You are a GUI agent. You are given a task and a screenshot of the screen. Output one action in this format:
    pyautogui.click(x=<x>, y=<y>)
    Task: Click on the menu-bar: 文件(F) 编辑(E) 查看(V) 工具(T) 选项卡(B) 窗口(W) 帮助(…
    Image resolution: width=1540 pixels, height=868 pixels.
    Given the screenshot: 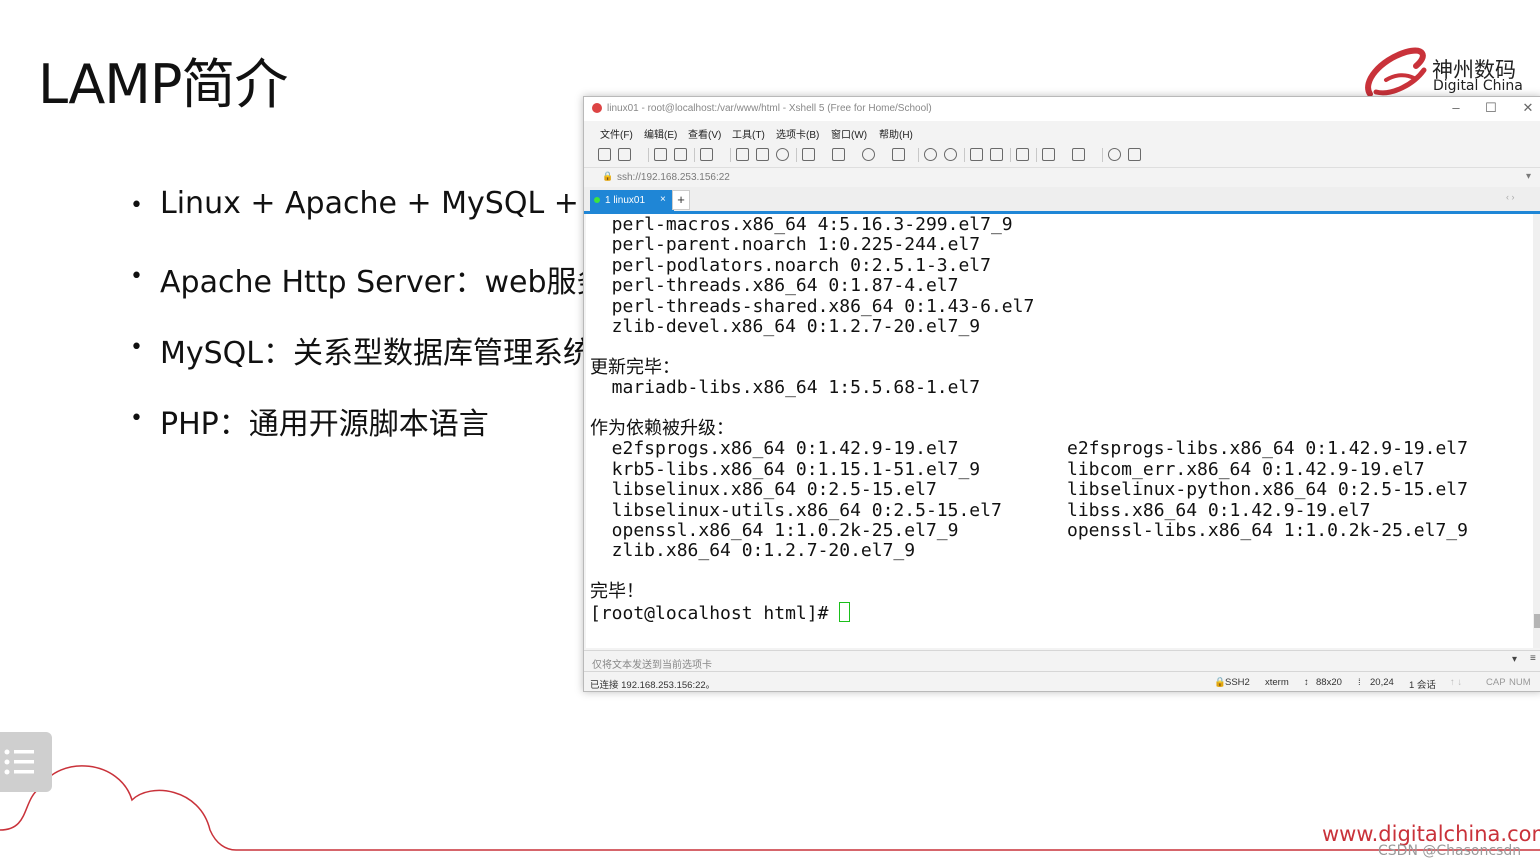 What is the action you would take?
    pyautogui.click(x=1062, y=132)
    